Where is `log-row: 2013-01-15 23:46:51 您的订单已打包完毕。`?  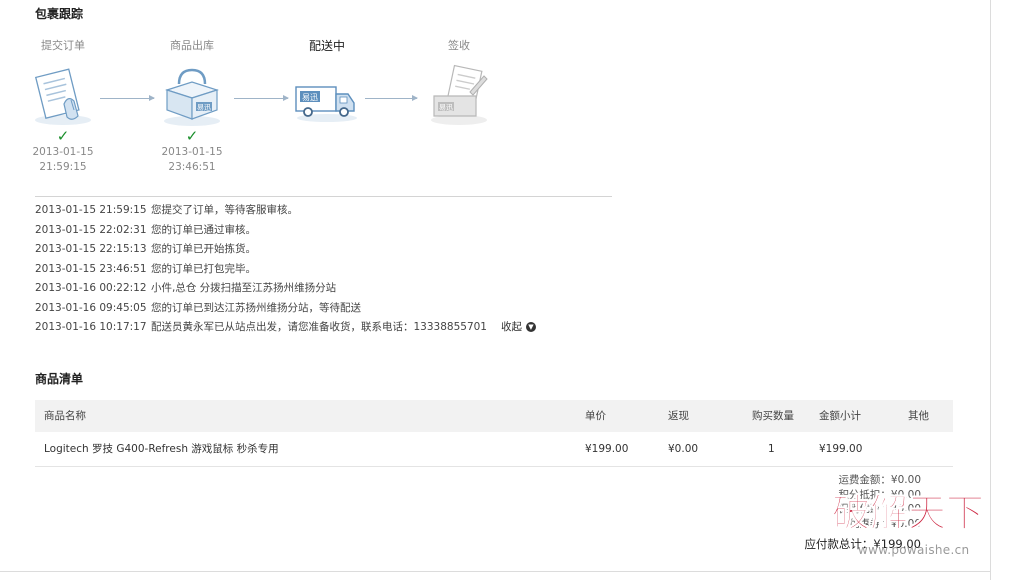 log-row: 2013-01-15 23:46:51 您的订单已打包完毕。 is located at coordinates (335, 273).